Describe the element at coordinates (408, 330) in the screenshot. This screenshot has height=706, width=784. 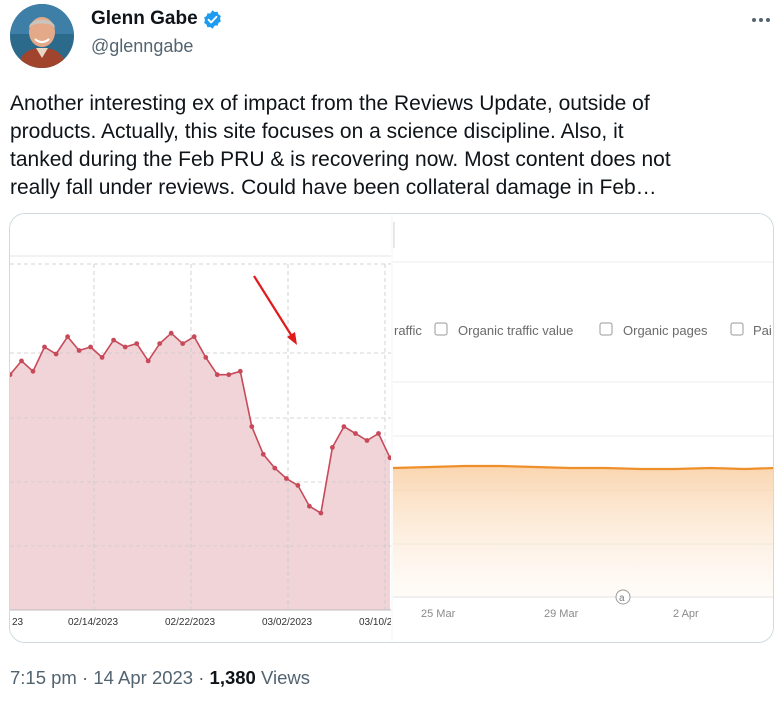
I see `legend-organic-traffic: raffic` at that location.